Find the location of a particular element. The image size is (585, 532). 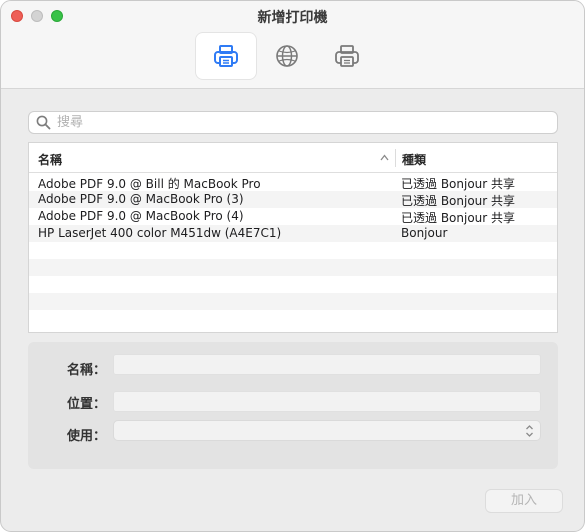

toolbar-ip-button is located at coordinates (287, 56).